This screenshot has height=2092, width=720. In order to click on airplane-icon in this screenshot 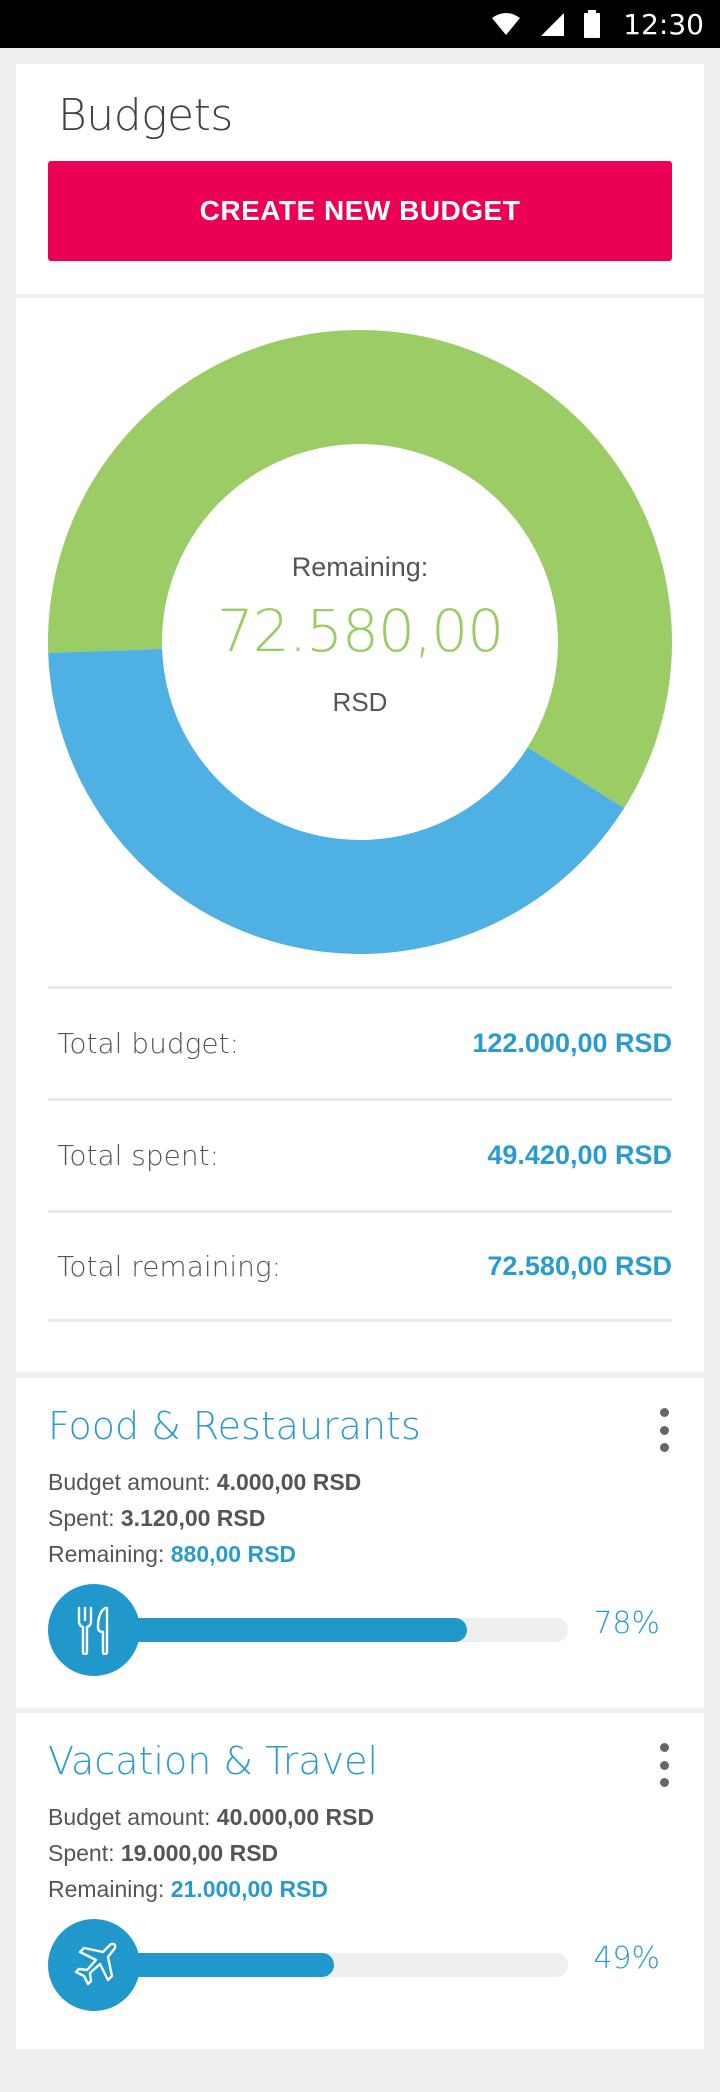, I will do `click(94, 1965)`.